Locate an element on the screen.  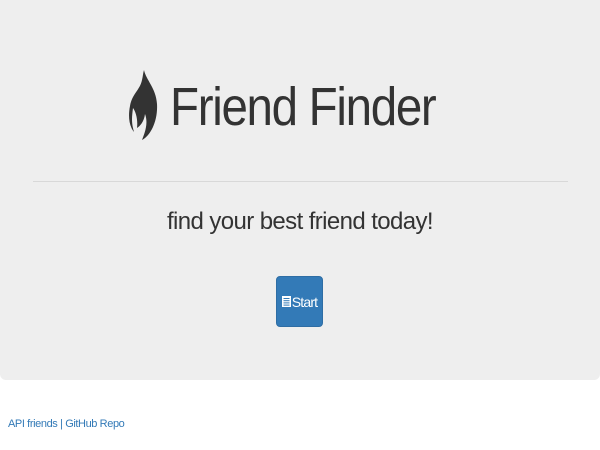
page-title: Friend Finder is located at coordinates (303, 107).